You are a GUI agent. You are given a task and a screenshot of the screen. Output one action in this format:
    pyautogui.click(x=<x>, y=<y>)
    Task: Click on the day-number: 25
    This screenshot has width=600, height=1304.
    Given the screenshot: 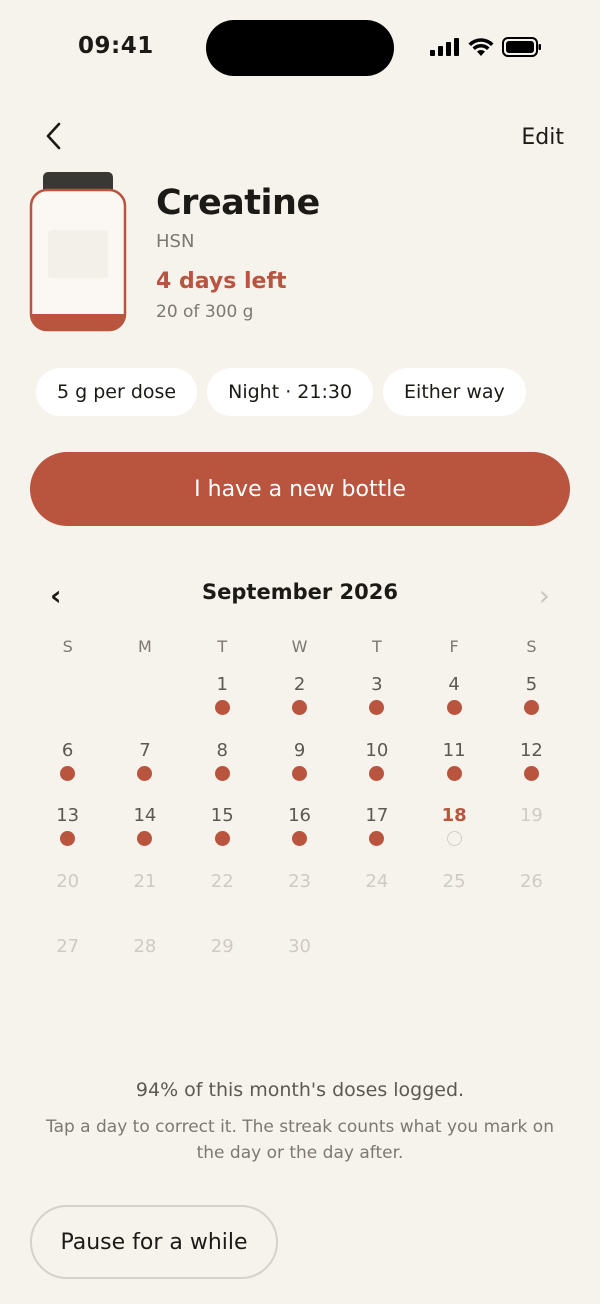 What is the action you would take?
    pyautogui.click(x=454, y=881)
    